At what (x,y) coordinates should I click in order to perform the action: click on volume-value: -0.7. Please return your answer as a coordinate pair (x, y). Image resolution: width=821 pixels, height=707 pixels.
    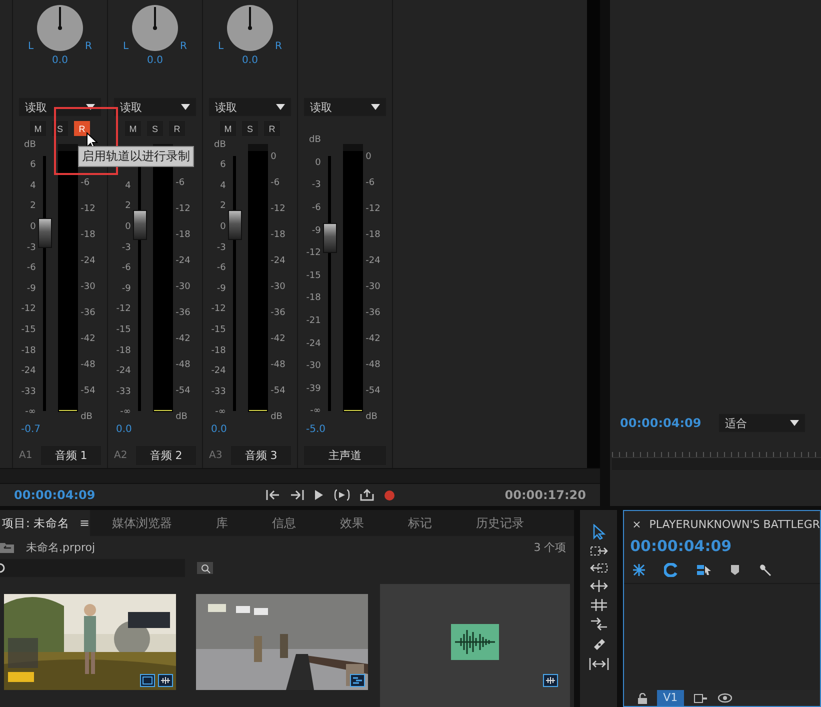
    Looking at the image, I should click on (31, 430).